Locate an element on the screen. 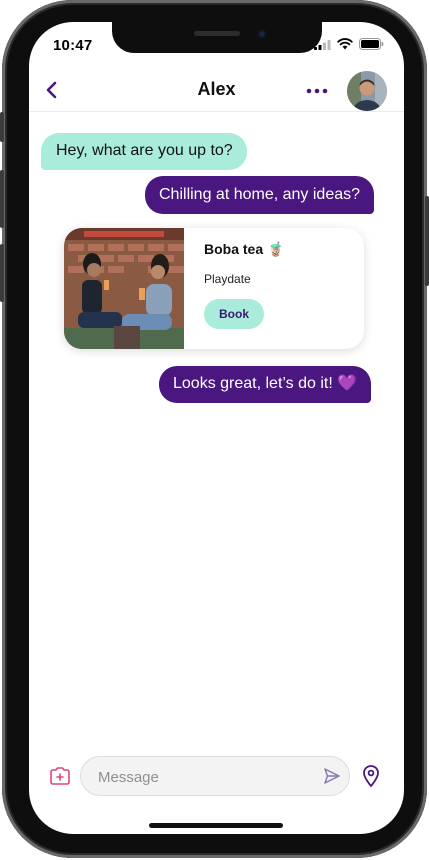 This screenshot has height=860, width=429. message-field is located at coordinates (215, 776).